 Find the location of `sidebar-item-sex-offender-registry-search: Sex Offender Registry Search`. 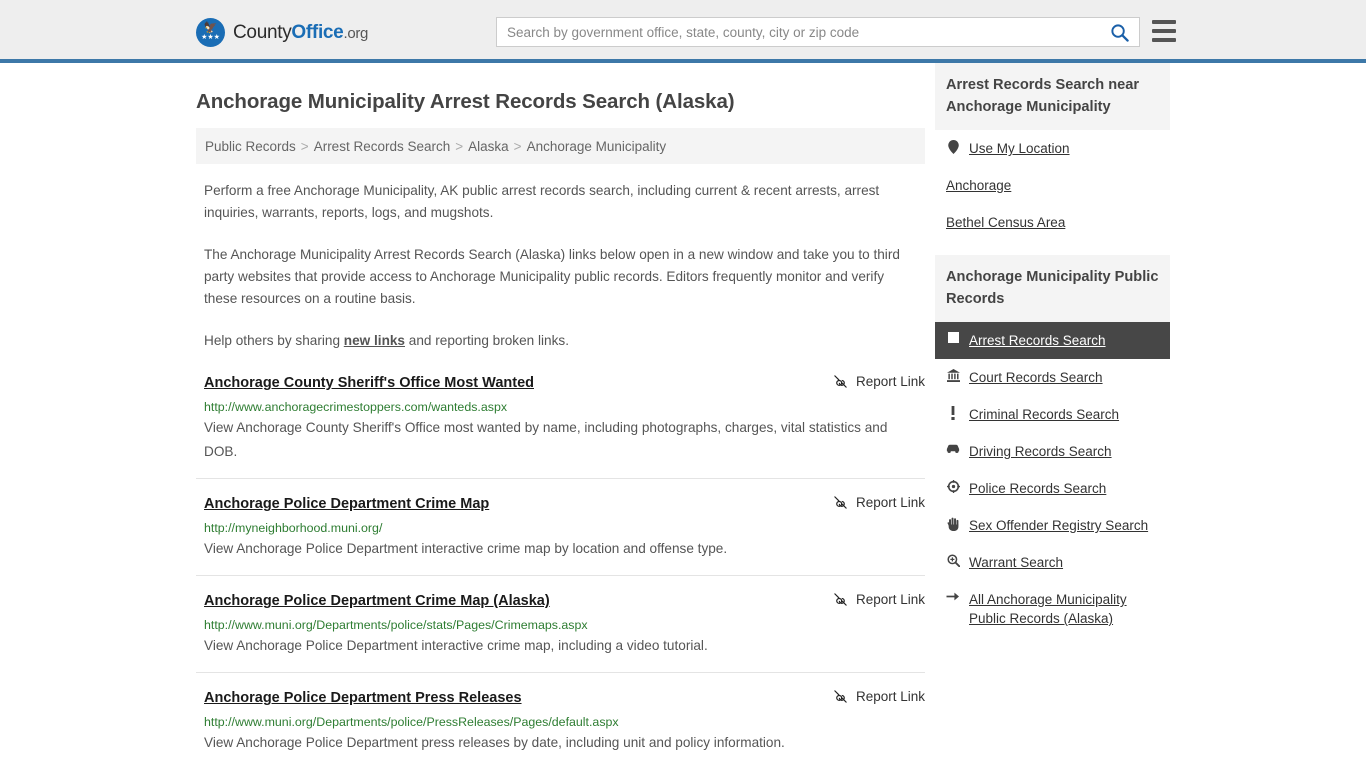

sidebar-item-sex-offender-registry-search: Sex Offender Registry Search is located at coordinates (1052, 525).